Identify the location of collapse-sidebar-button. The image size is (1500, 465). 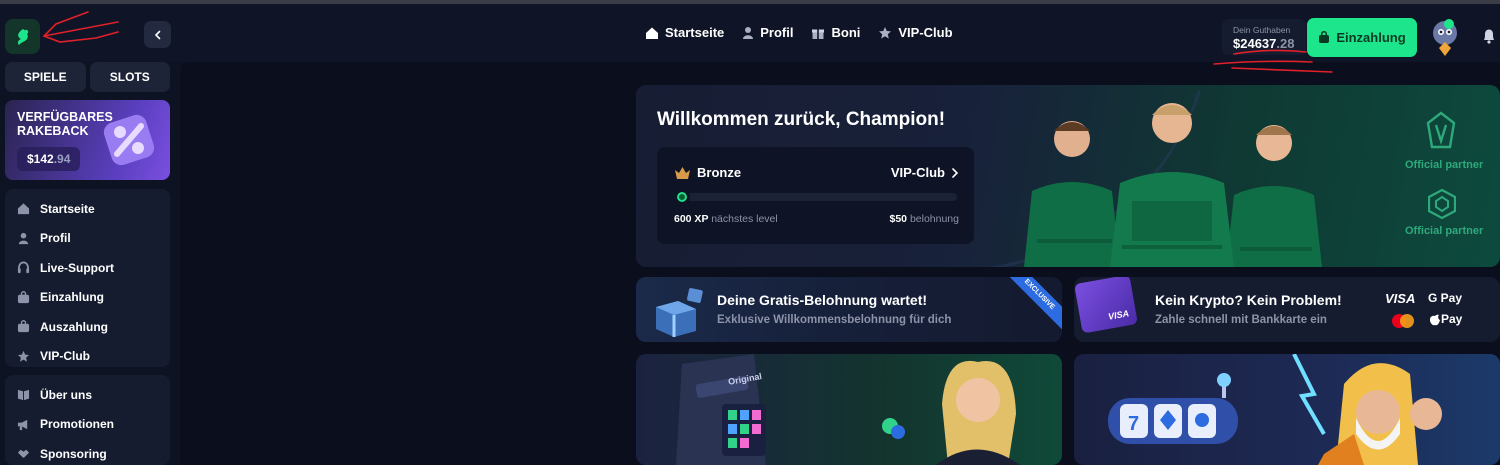
(157, 34).